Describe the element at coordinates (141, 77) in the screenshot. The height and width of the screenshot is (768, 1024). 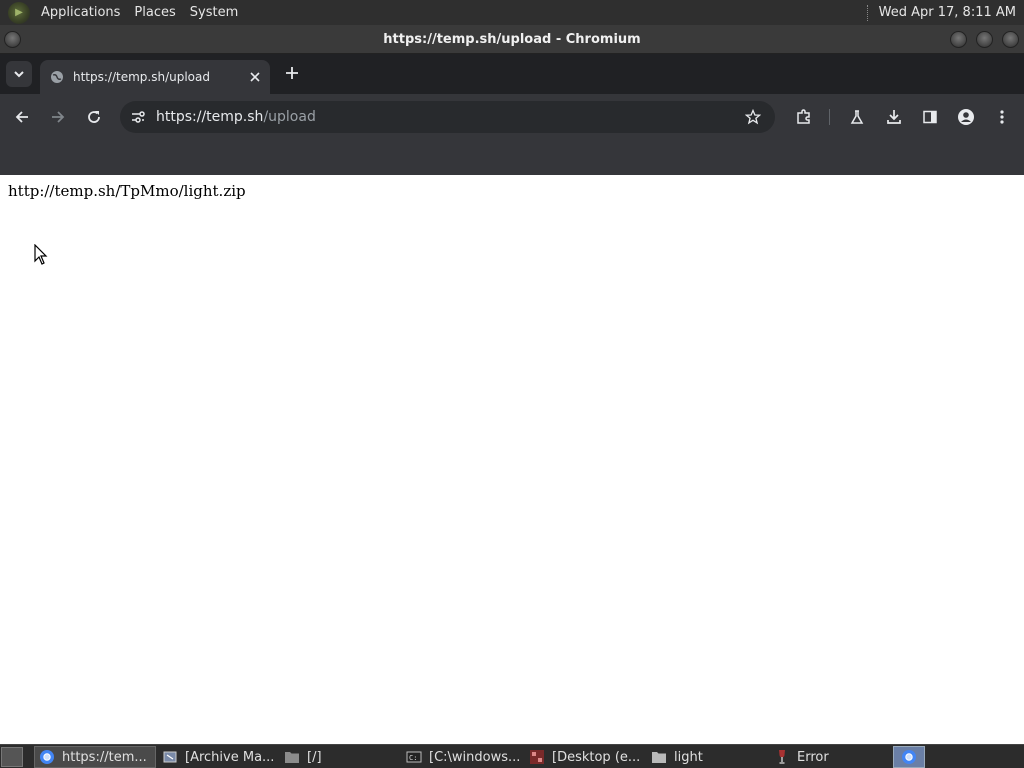
I see `tab-title: https://temp.sh/upload` at that location.